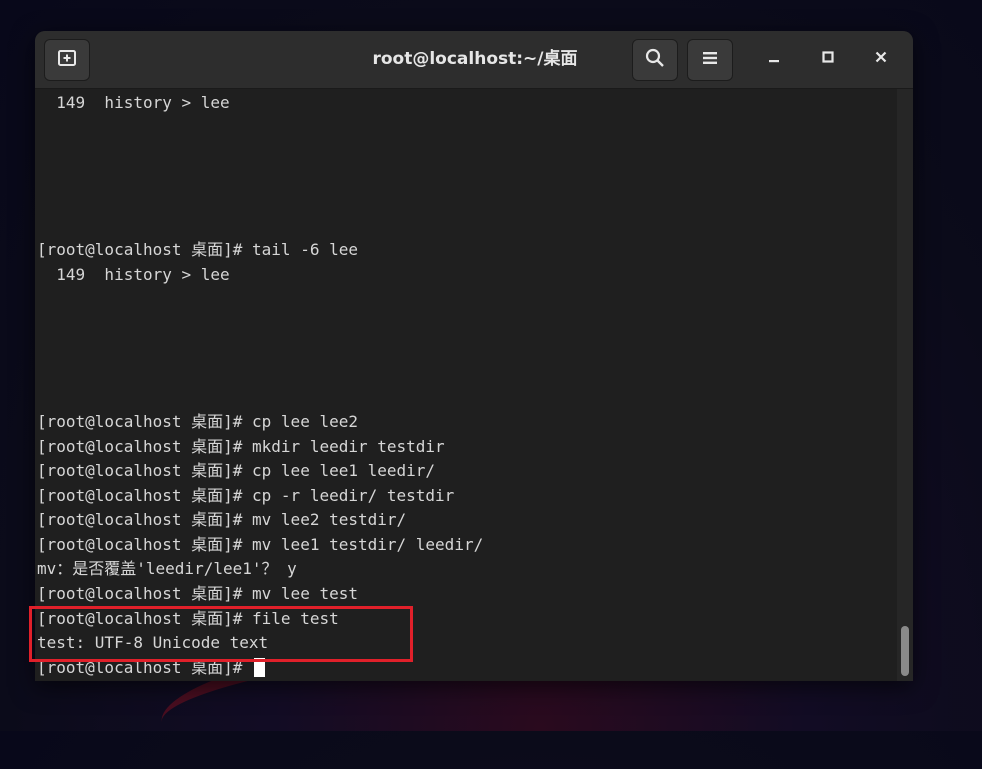 This screenshot has height=769, width=982. I want to click on close-icon, so click(881, 59).